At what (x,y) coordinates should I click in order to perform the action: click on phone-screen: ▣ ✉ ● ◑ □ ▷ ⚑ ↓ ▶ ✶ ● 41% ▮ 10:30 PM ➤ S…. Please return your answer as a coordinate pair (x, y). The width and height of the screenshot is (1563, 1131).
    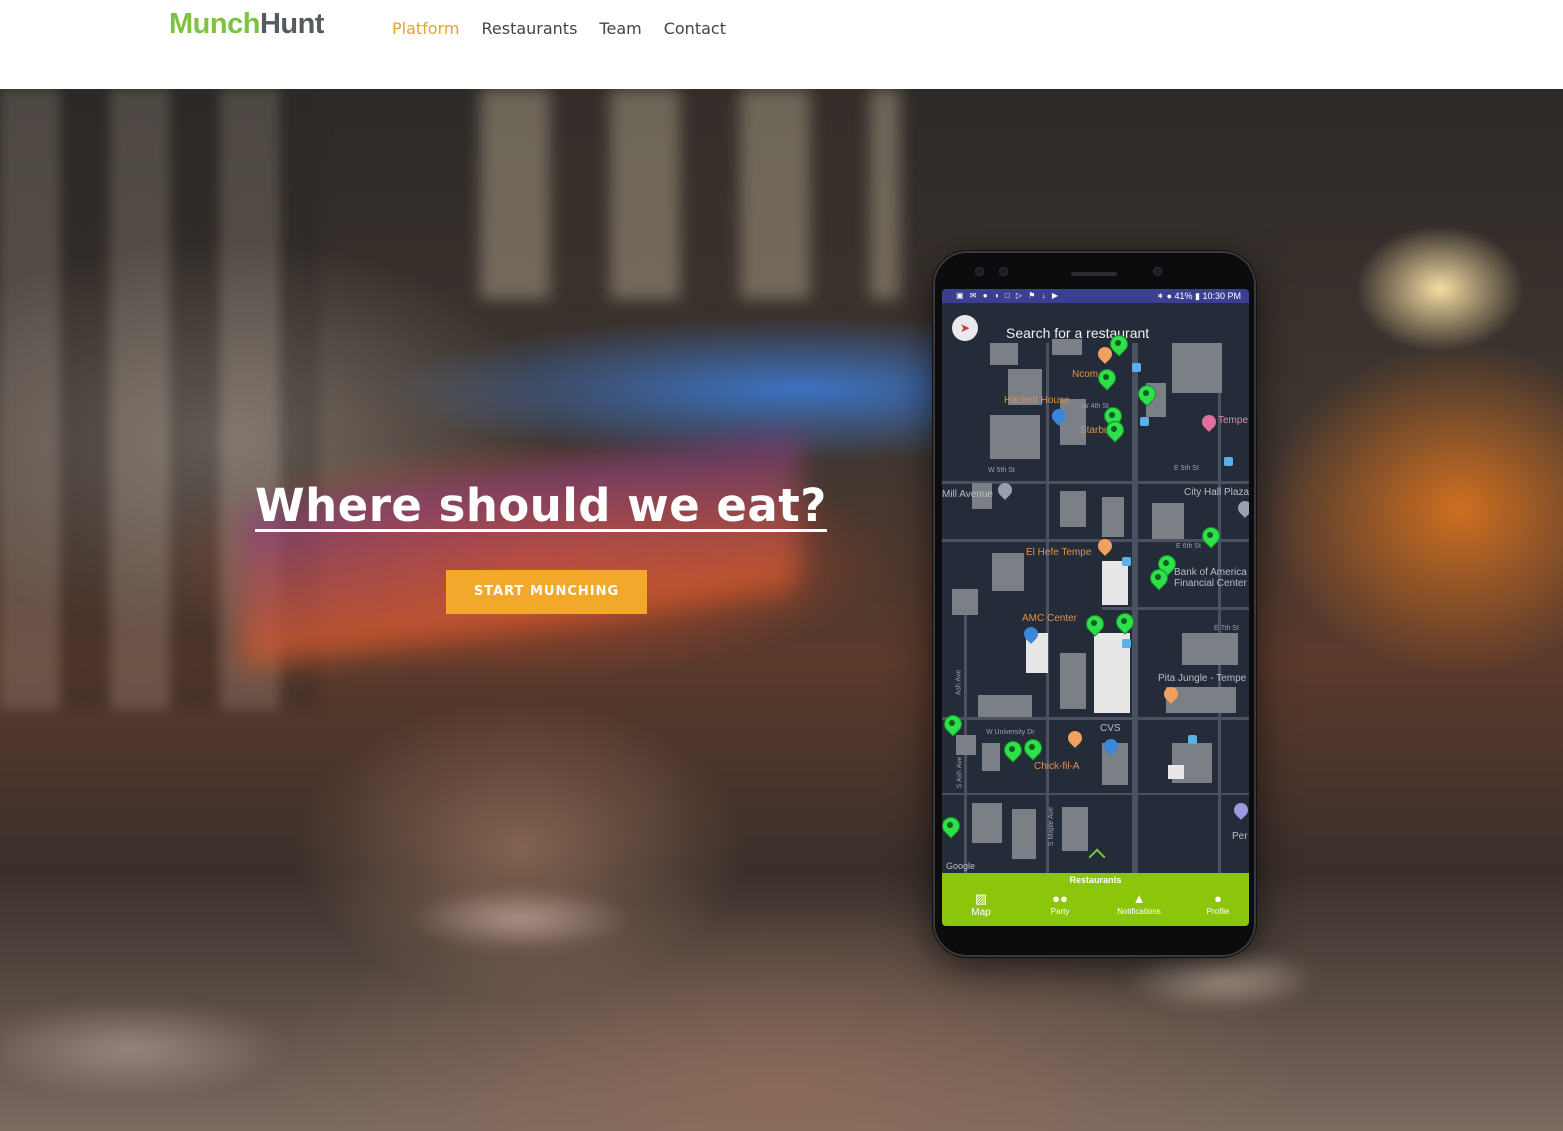
    Looking at the image, I should click on (1095, 607).